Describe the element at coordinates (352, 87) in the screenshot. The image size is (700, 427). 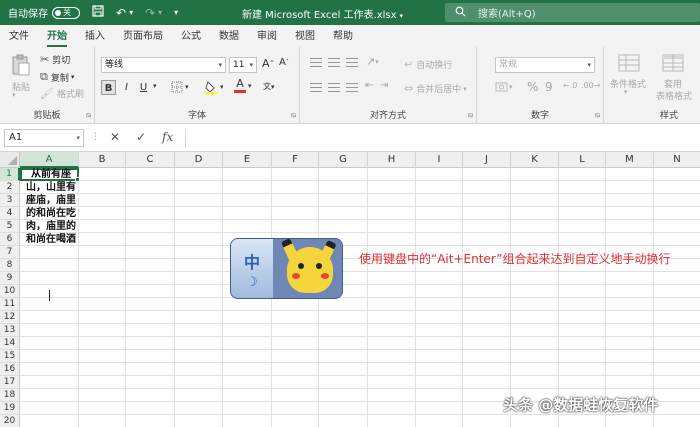
I see `align-right-icon` at that location.